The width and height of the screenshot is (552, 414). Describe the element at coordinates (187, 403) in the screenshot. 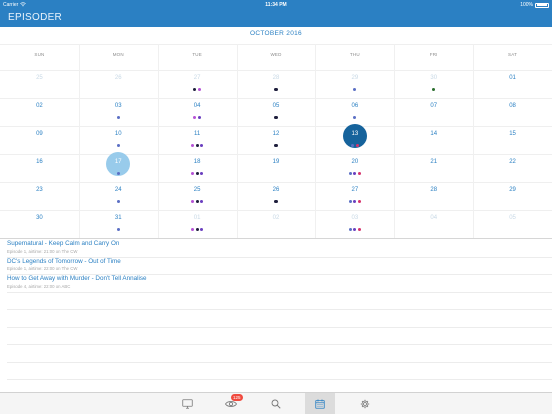

I see `tab-tv` at that location.